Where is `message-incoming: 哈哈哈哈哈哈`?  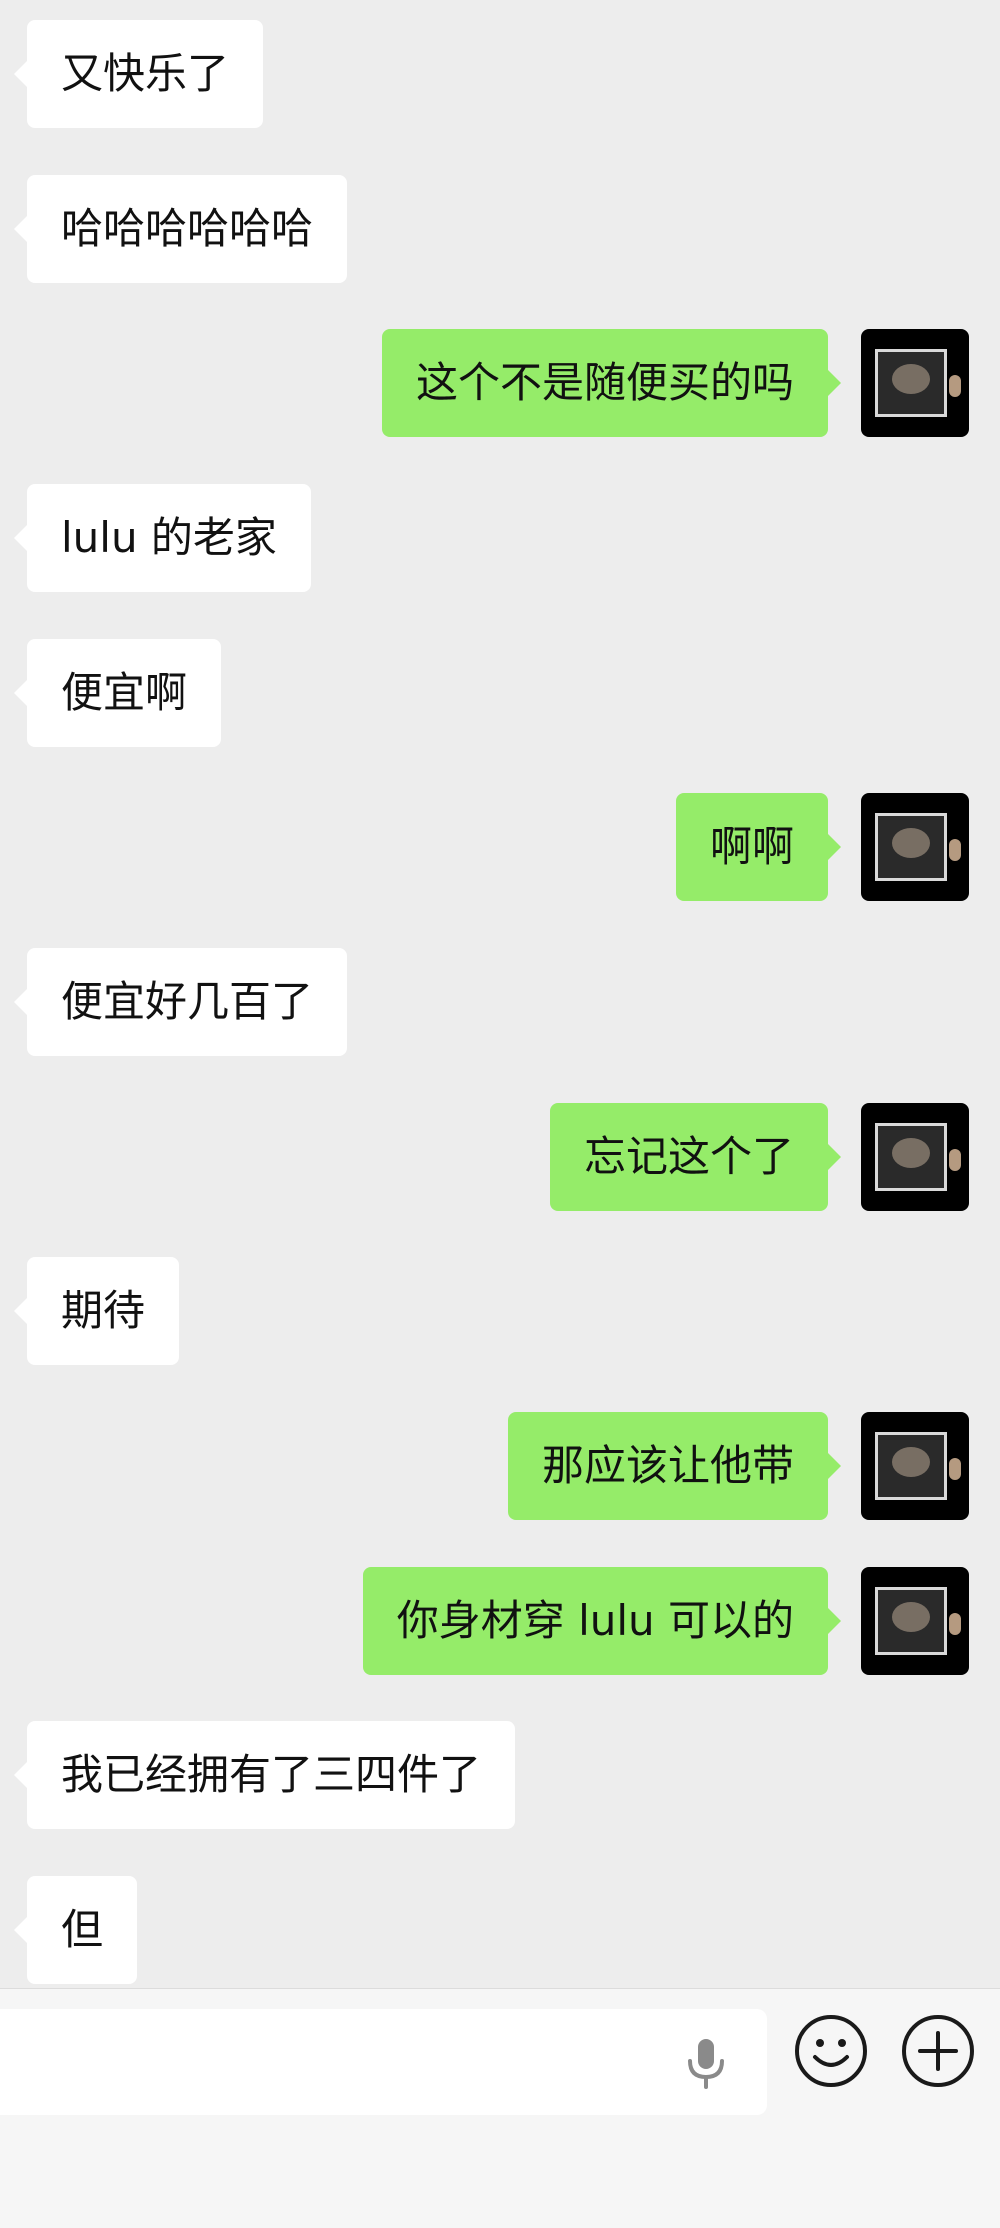
message-incoming: 哈哈哈哈哈哈 is located at coordinates (500, 229).